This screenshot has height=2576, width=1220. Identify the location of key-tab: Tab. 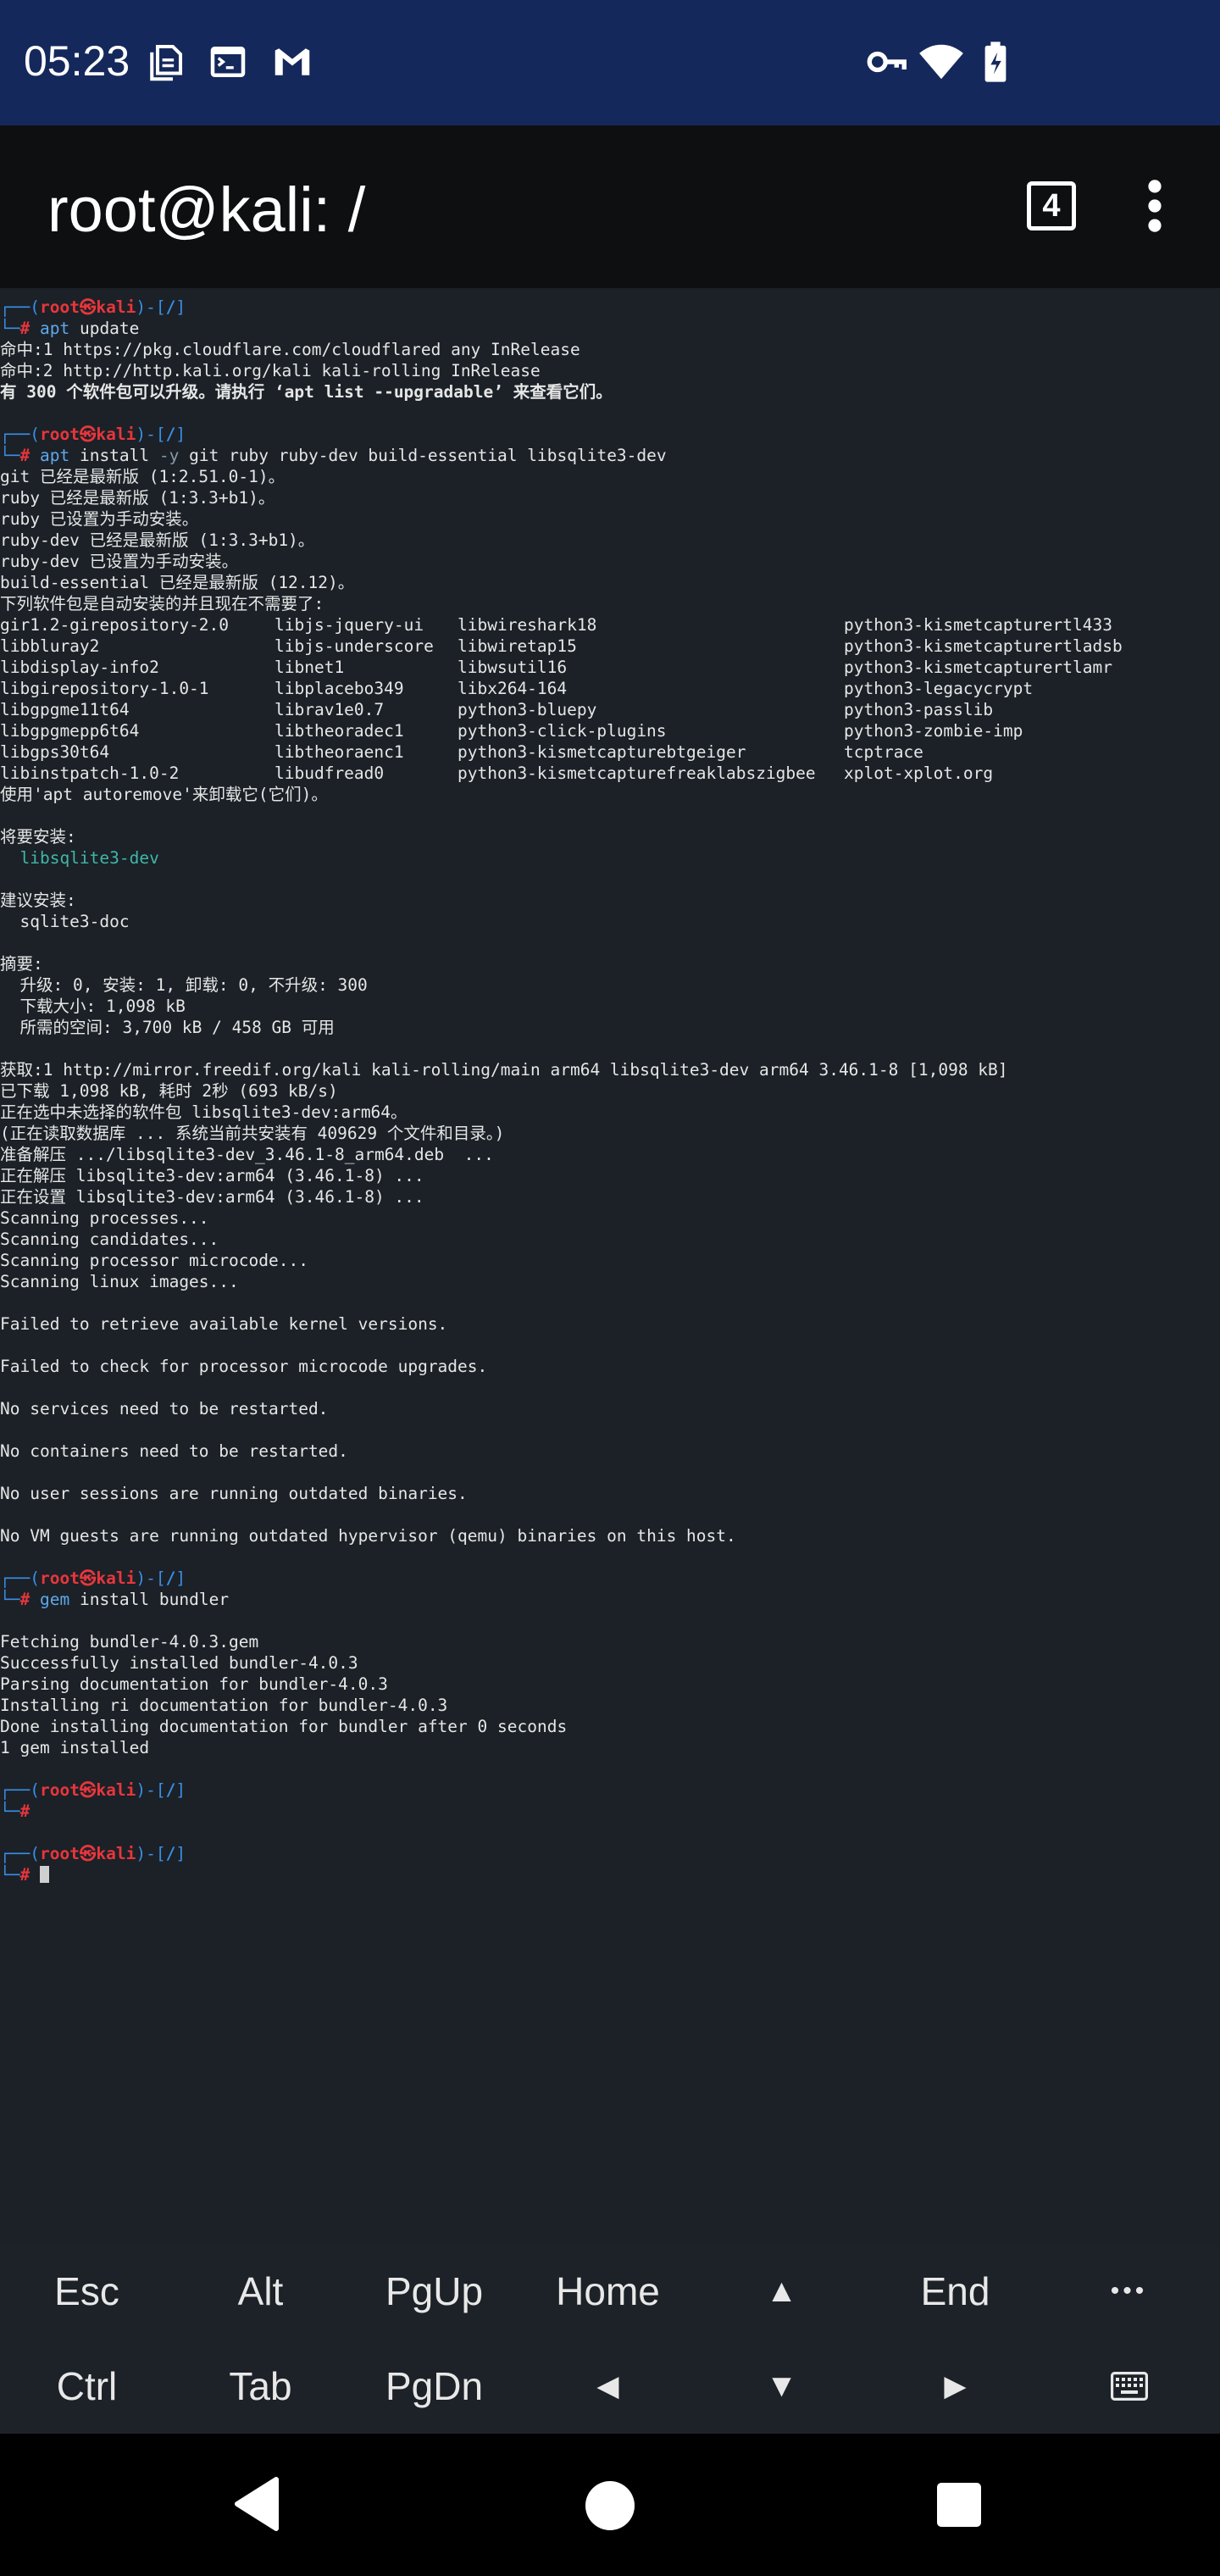
(260, 2386).